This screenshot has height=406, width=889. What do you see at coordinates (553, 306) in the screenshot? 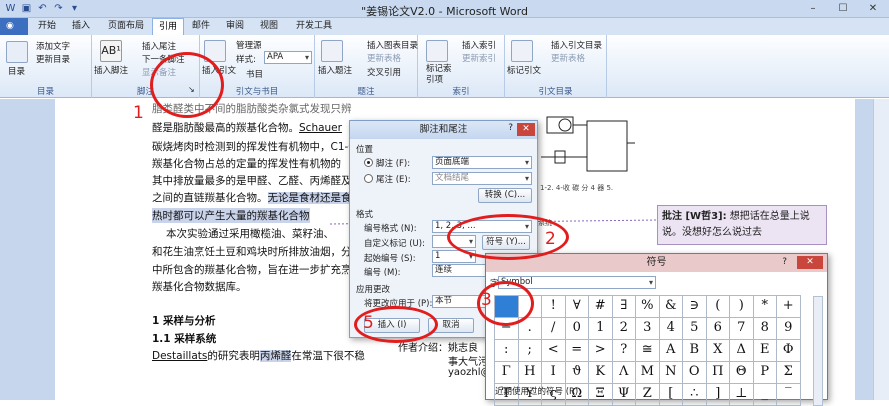
I see `symbol-cell: !` at bounding box center [553, 306].